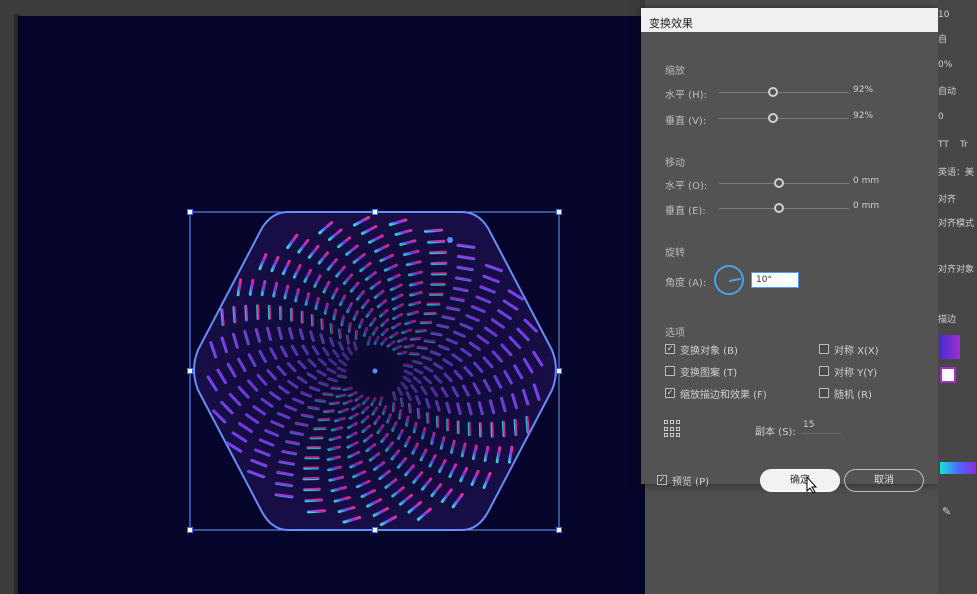 The width and height of the screenshot is (977, 594). What do you see at coordinates (863, 90) in the screenshot?
I see `scale-horizontal-value: 92%` at bounding box center [863, 90].